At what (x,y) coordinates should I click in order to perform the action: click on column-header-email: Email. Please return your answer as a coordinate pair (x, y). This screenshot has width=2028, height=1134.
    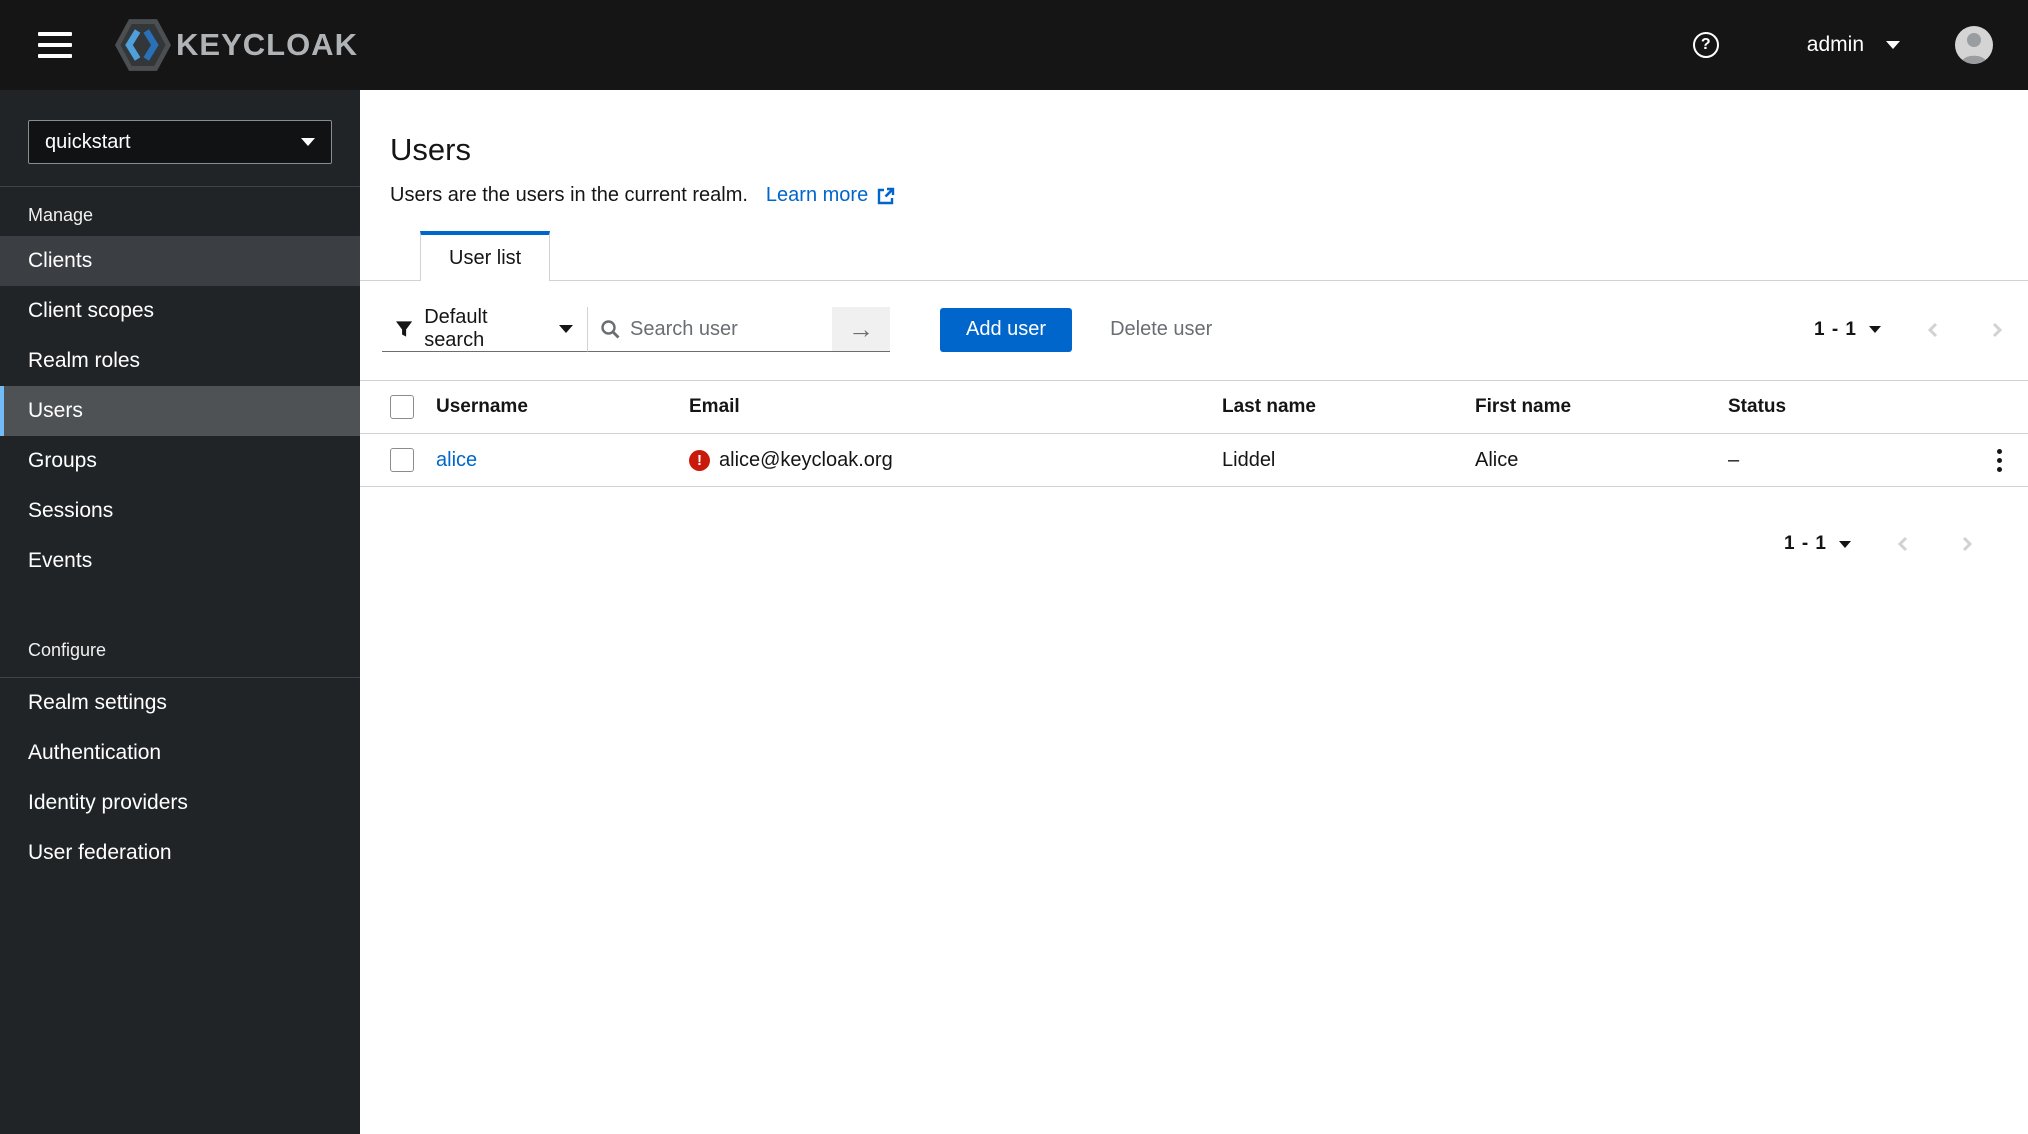
    Looking at the image, I should click on (945, 407).